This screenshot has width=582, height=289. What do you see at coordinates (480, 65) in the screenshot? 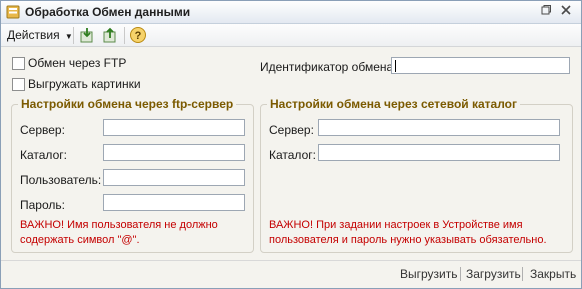
I see `exchange-id-input` at bounding box center [480, 65].